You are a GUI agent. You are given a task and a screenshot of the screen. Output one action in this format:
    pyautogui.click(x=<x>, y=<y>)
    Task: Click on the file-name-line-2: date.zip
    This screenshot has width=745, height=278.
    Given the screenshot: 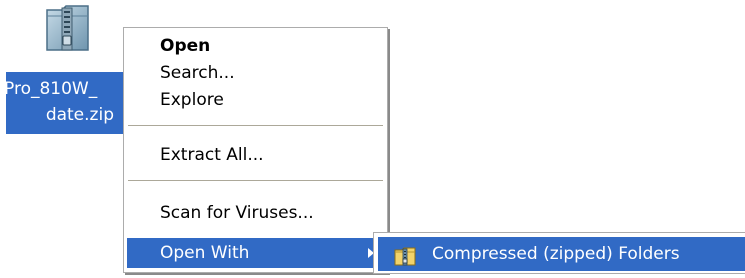 What is the action you would take?
    pyautogui.click(x=79, y=115)
    